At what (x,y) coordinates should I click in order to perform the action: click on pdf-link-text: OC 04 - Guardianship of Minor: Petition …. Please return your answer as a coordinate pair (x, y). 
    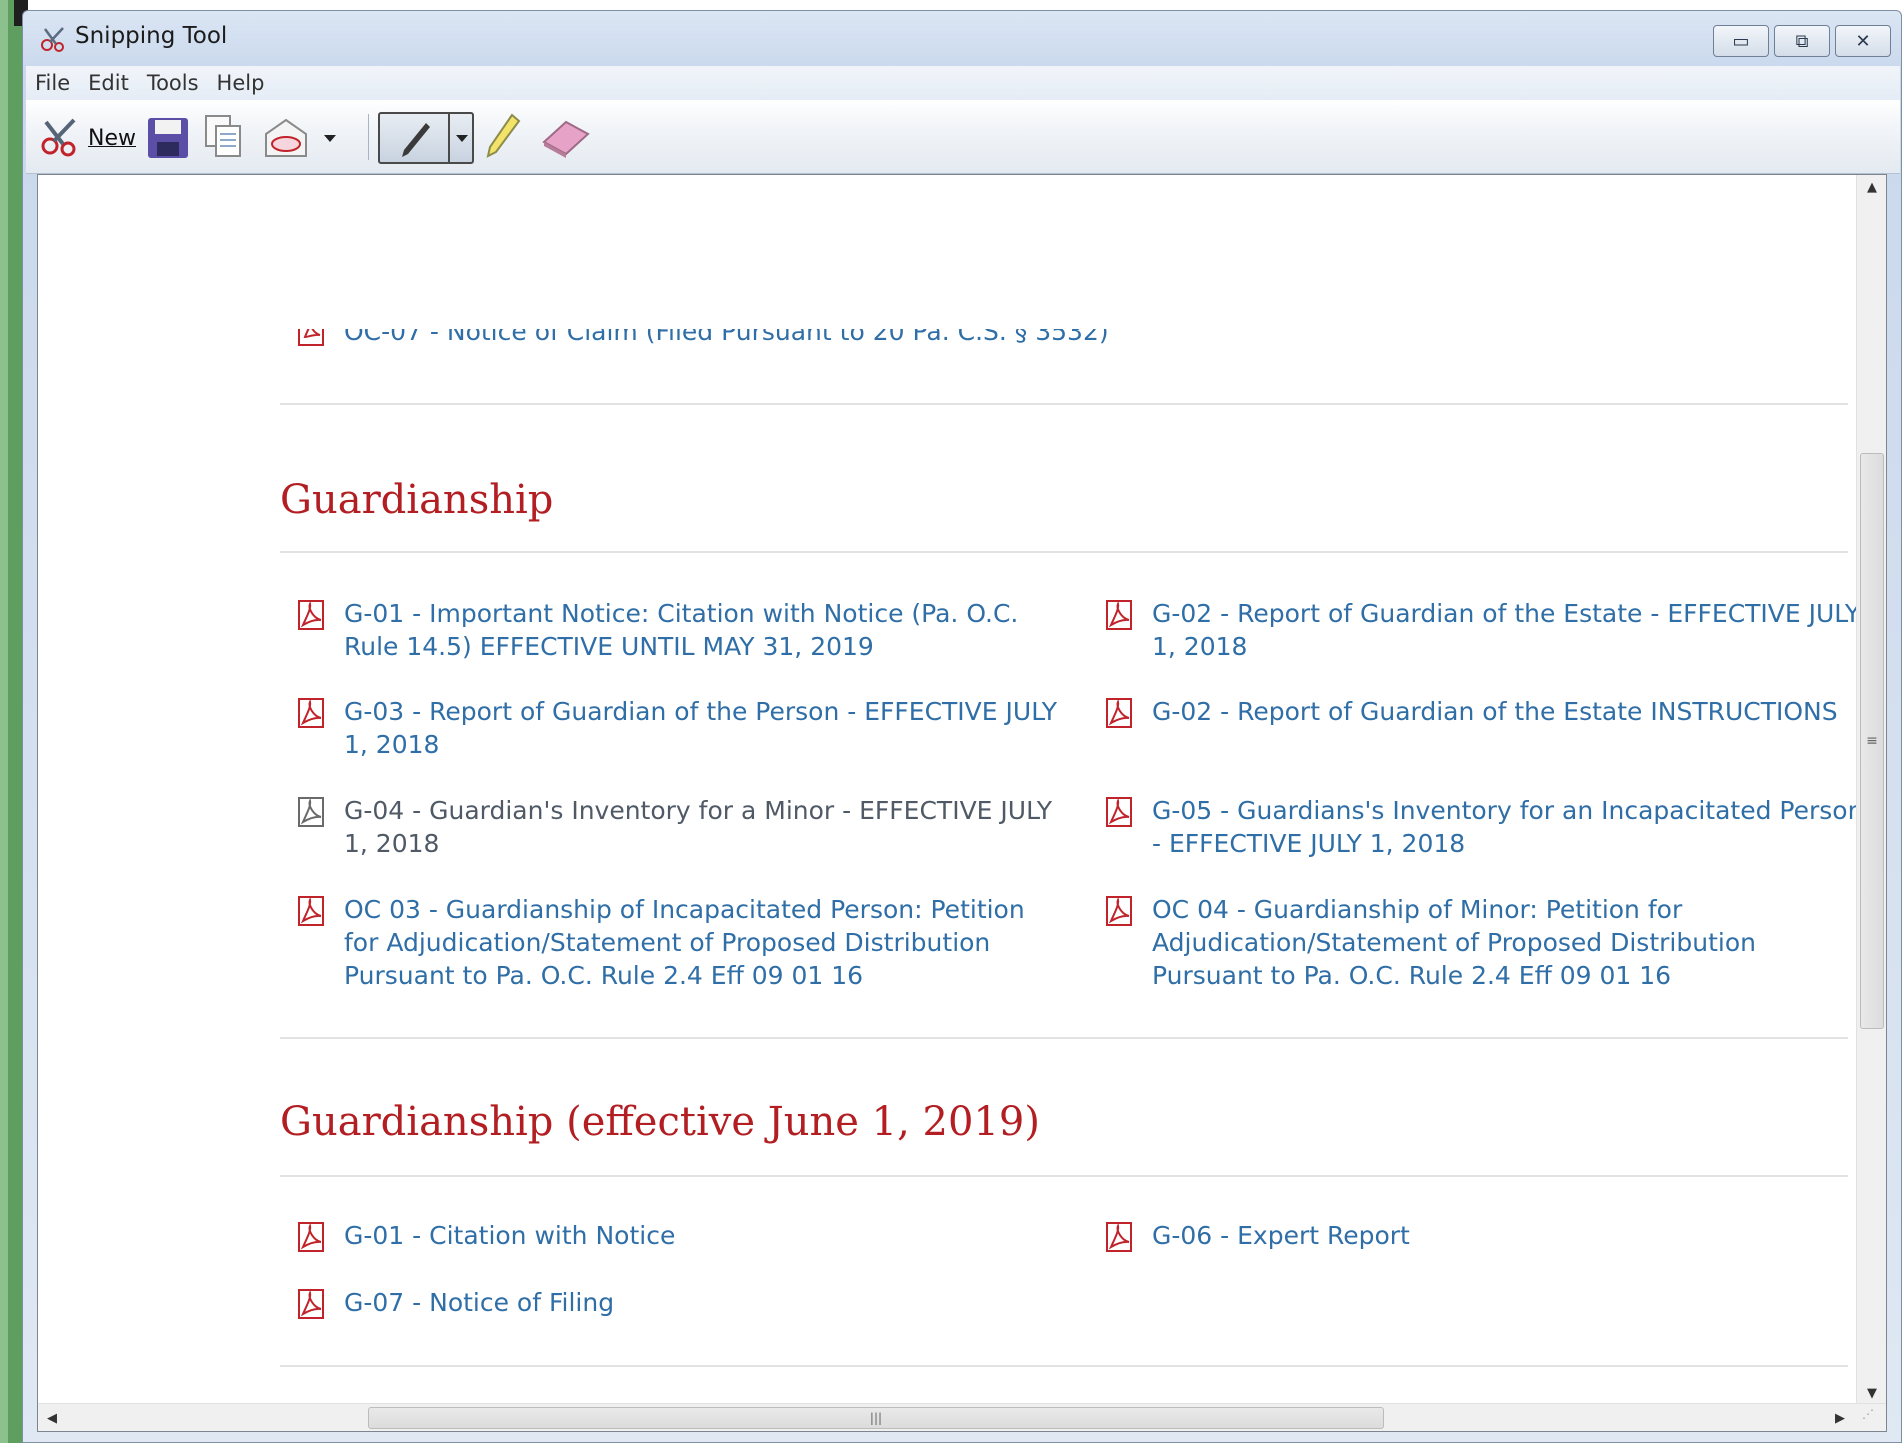
    Looking at the image, I should click on (1508, 942).